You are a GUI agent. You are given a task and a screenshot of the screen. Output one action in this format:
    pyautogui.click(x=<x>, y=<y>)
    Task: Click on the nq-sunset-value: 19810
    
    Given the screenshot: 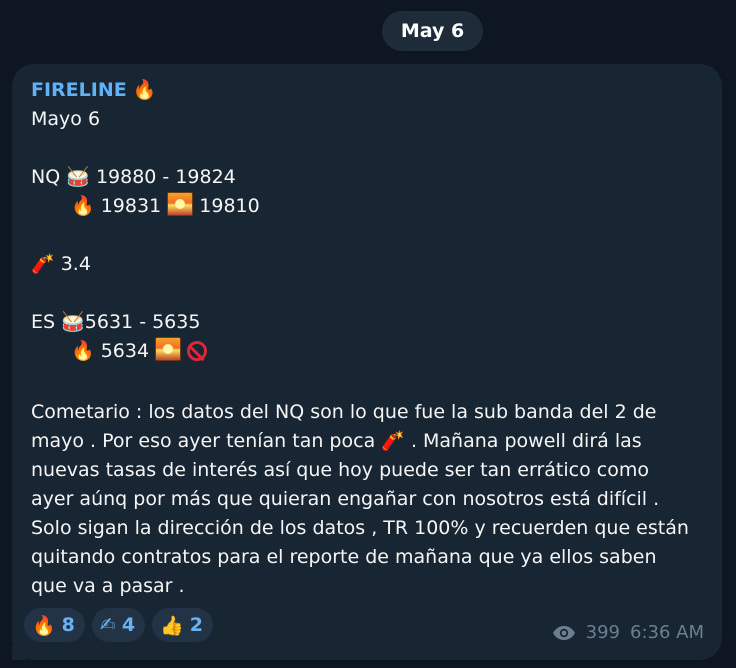 What is the action you would take?
    pyautogui.click(x=229, y=206)
    